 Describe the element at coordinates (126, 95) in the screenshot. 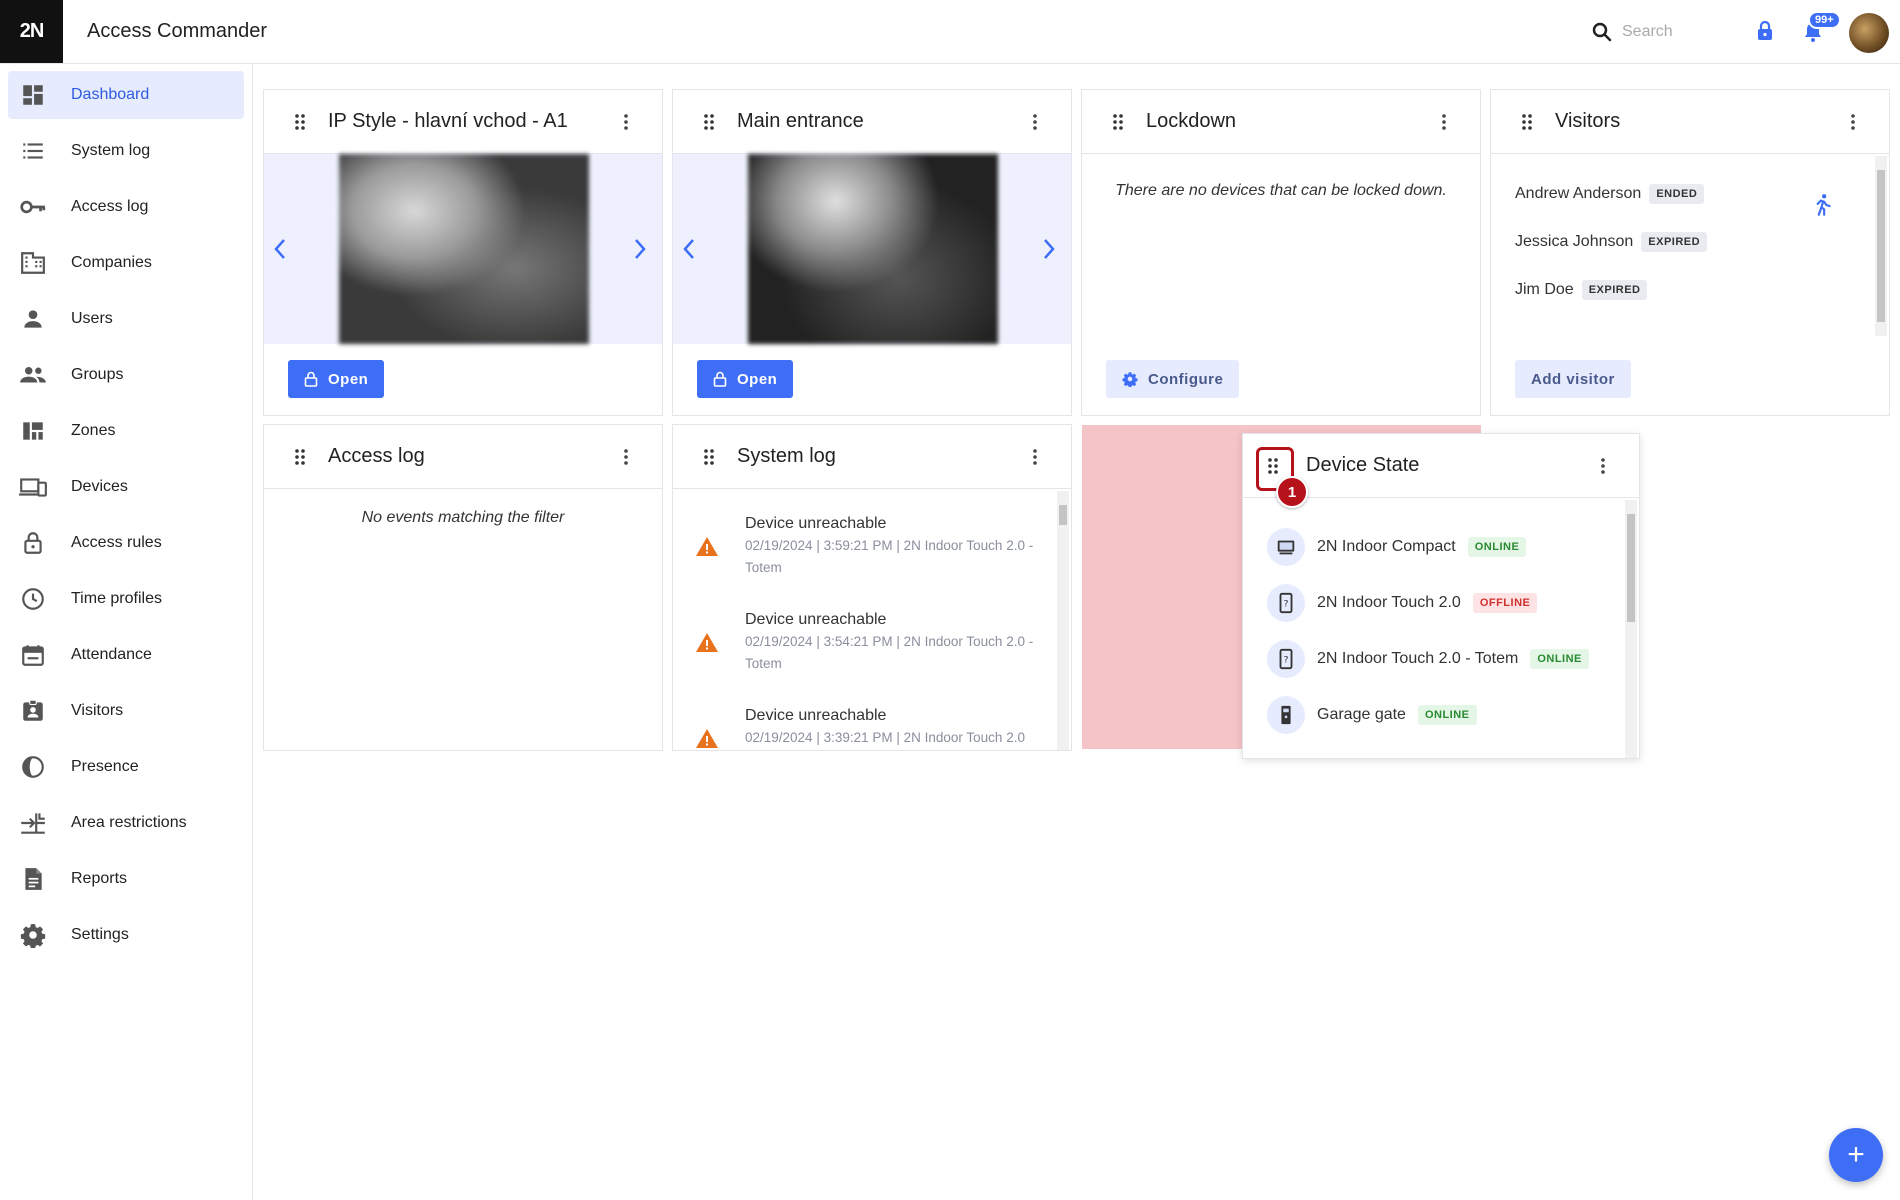

I see `sidebar-item-dashboard: Dashboard` at that location.